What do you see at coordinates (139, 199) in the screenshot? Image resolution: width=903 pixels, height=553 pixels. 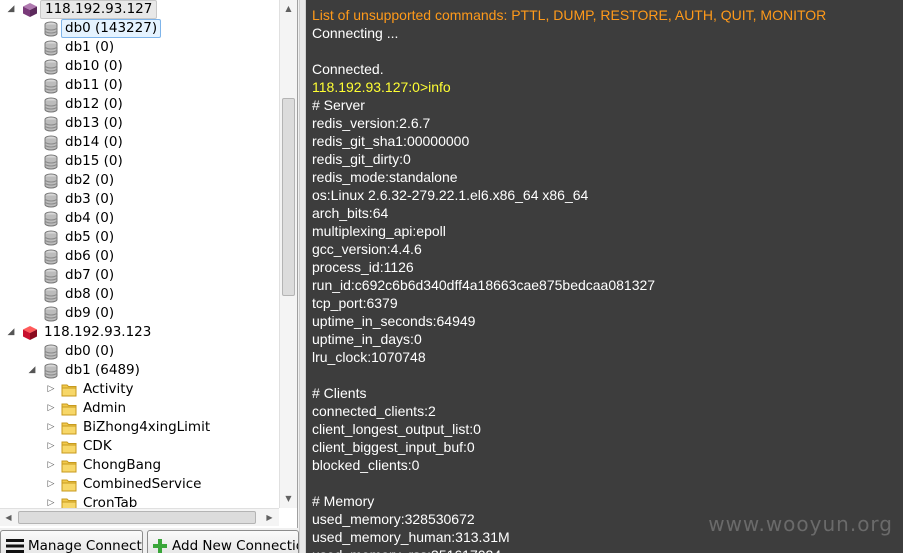 I see `tree-db-item: db3 (0)` at bounding box center [139, 199].